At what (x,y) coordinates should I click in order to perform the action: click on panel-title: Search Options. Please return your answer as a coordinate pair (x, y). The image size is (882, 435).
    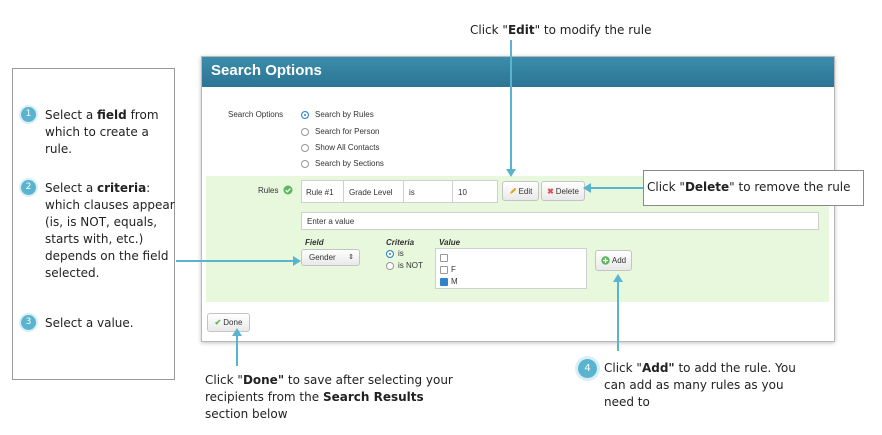
    Looking at the image, I should click on (266, 70).